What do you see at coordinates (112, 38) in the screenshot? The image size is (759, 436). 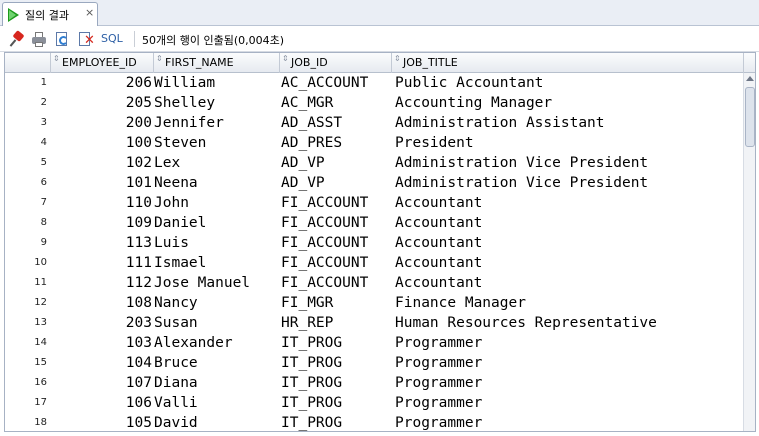 I see `sql-button: SQL` at bounding box center [112, 38].